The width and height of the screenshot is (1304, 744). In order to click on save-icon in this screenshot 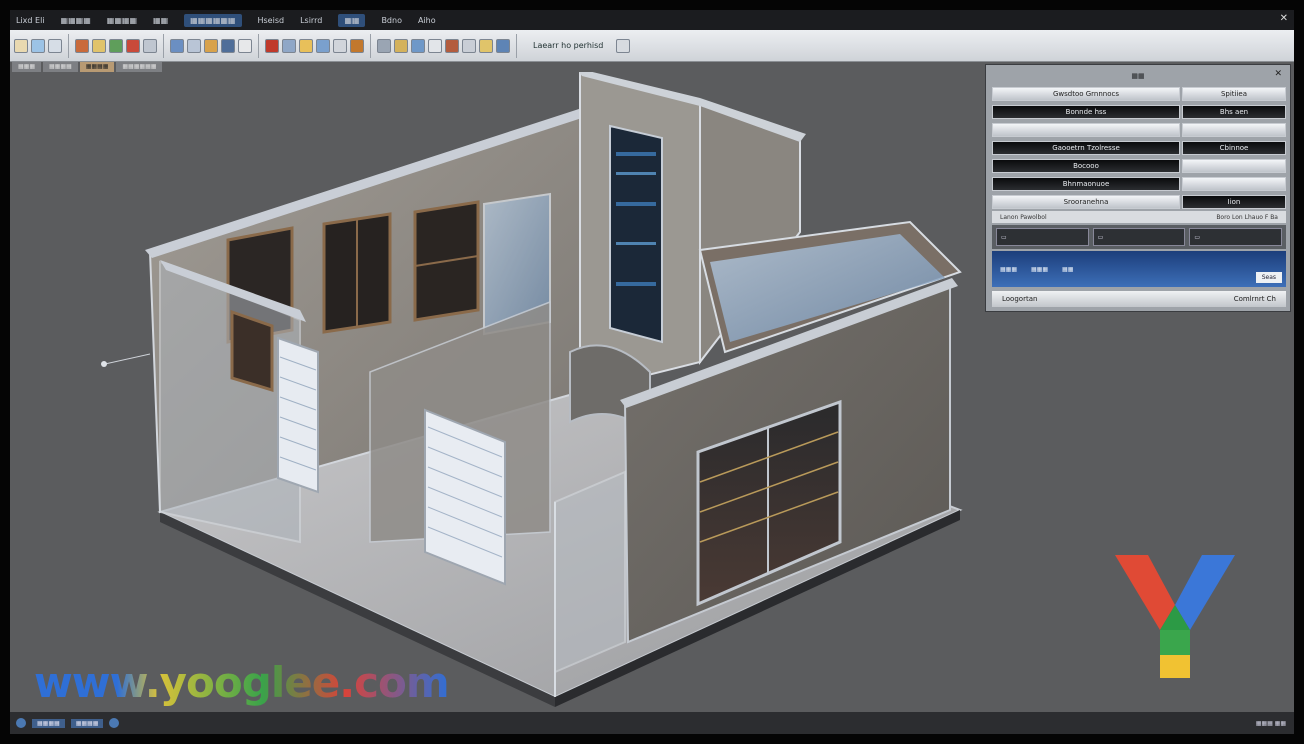, I will do `click(55, 45)`.